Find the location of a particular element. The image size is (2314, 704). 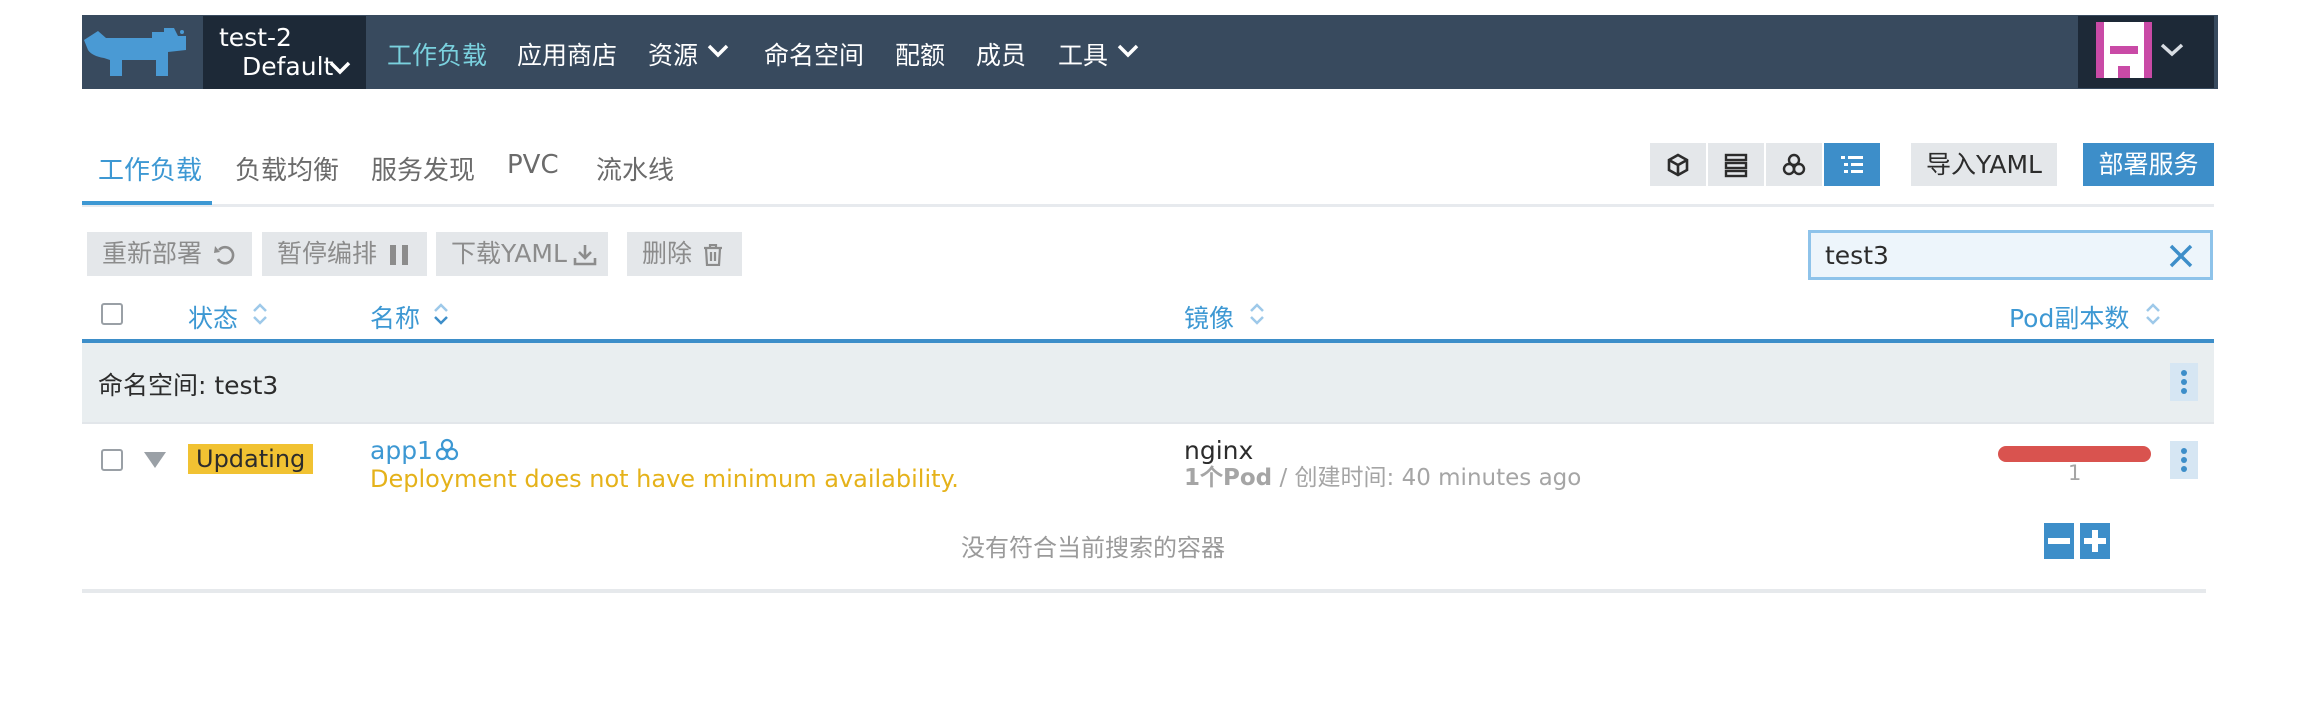

tab-workloads: 工作负载 is located at coordinates (150, 168).